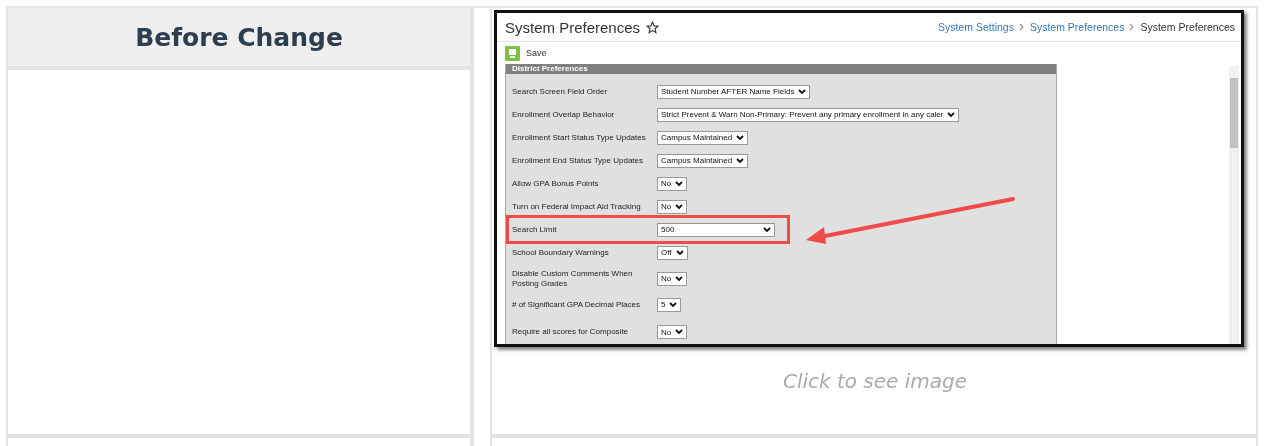 The height and width of the screenshot is (446, 1279). Describe the element at coordinates (239, 37) in the screenshot. I see `column-header: Before Change` at that location.